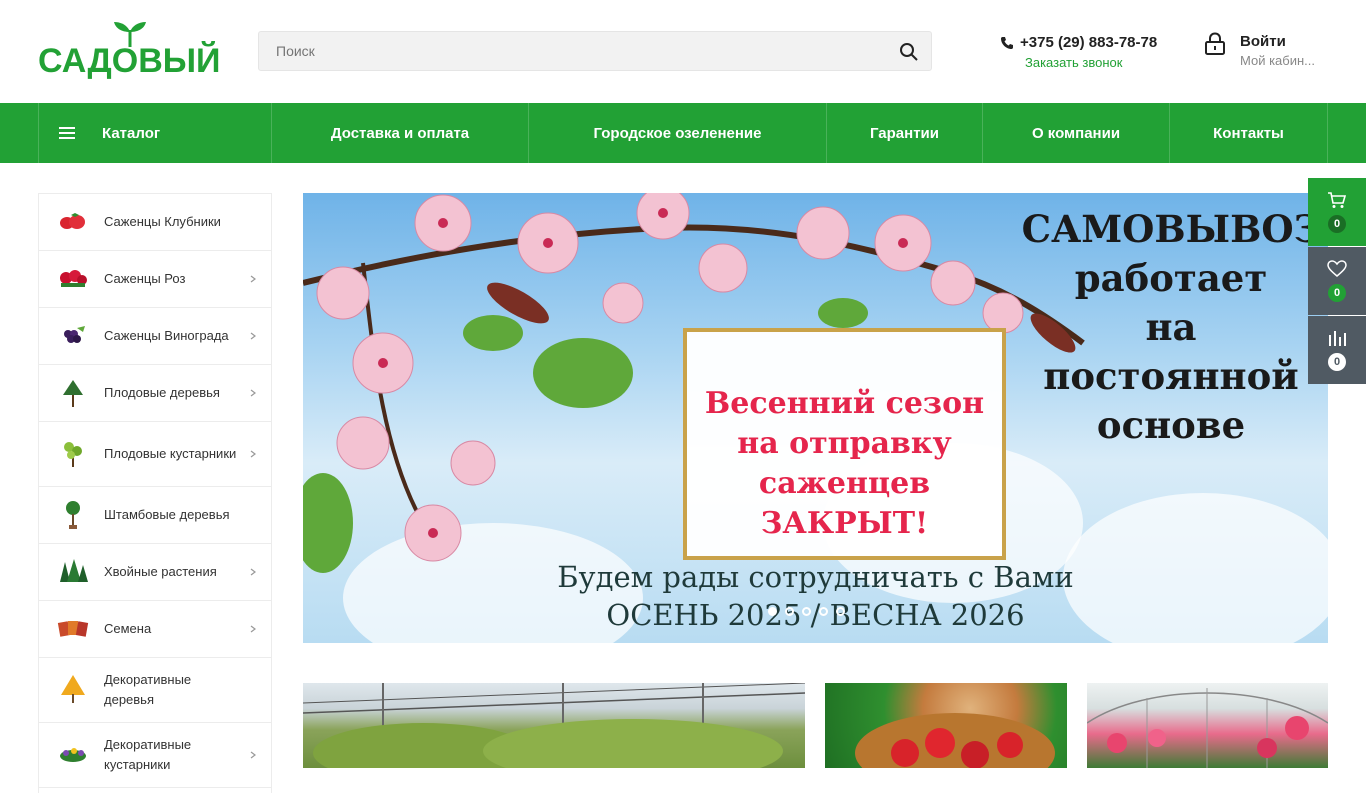 The width and height of the screenshot is (1366, 793). What do you see at coordinates (155, 629) in the screenshot?
I see `sidebar-item-seeds: Семена` at bounding box center [155, 629].